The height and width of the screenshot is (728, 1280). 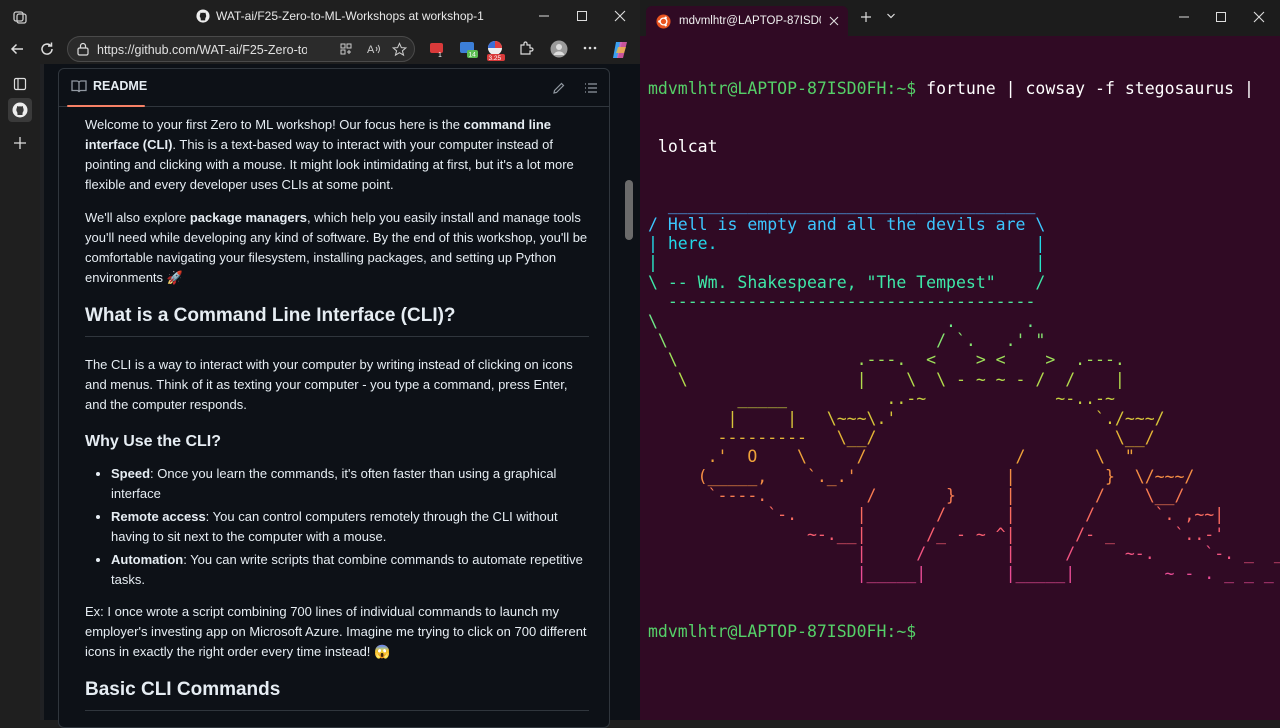 What do you see at coordinates (881, 399) in the screenshot?
I see `output-line: _____ ..-~ ~-..-~` at bounding box center [881, 399].